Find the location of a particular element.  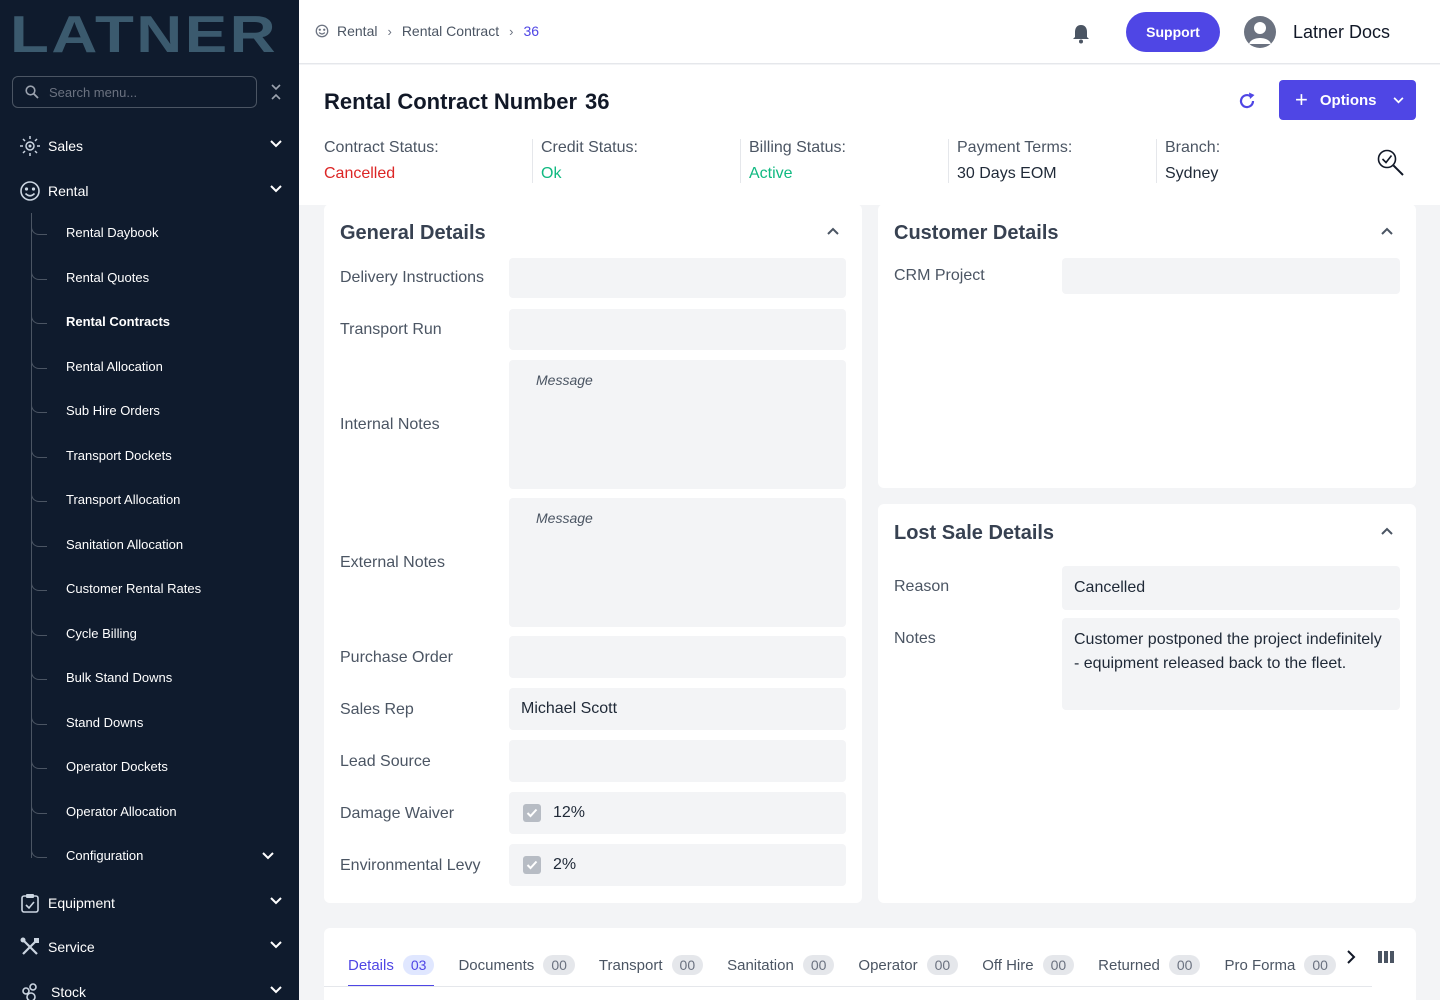

environmental-levy-value: 2% is located at coordinates (565, 864).